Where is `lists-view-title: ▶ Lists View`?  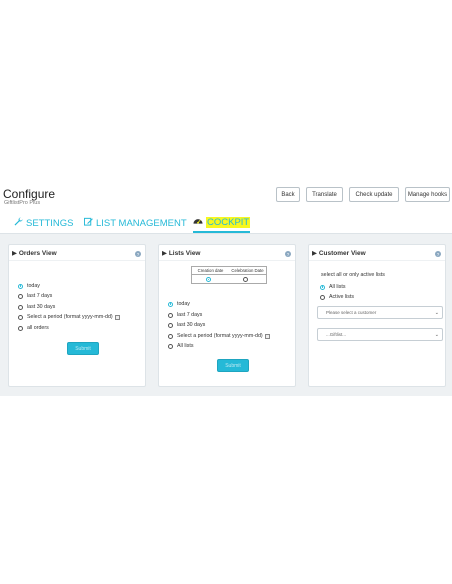 lists-view-title: ▶ Lists View is located at coordinates (181, 253).